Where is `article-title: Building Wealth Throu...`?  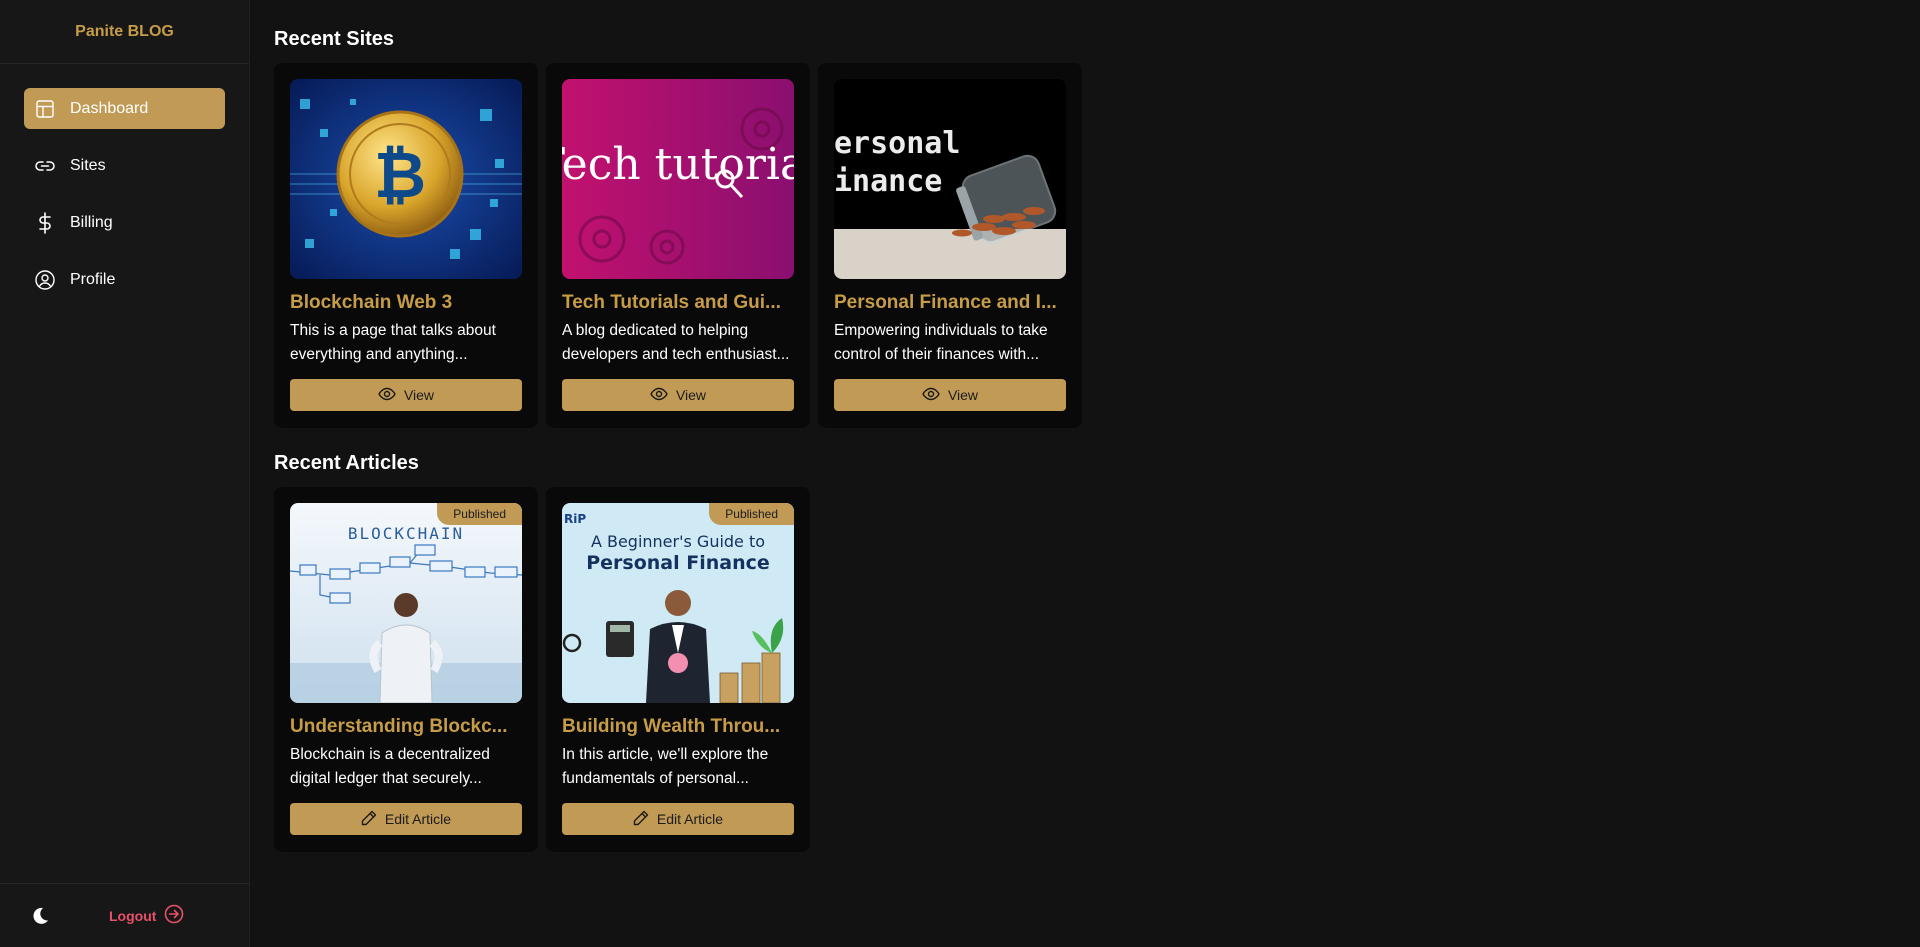 article-title: Building Wealth Throu... is located at coordinates (678, 727).